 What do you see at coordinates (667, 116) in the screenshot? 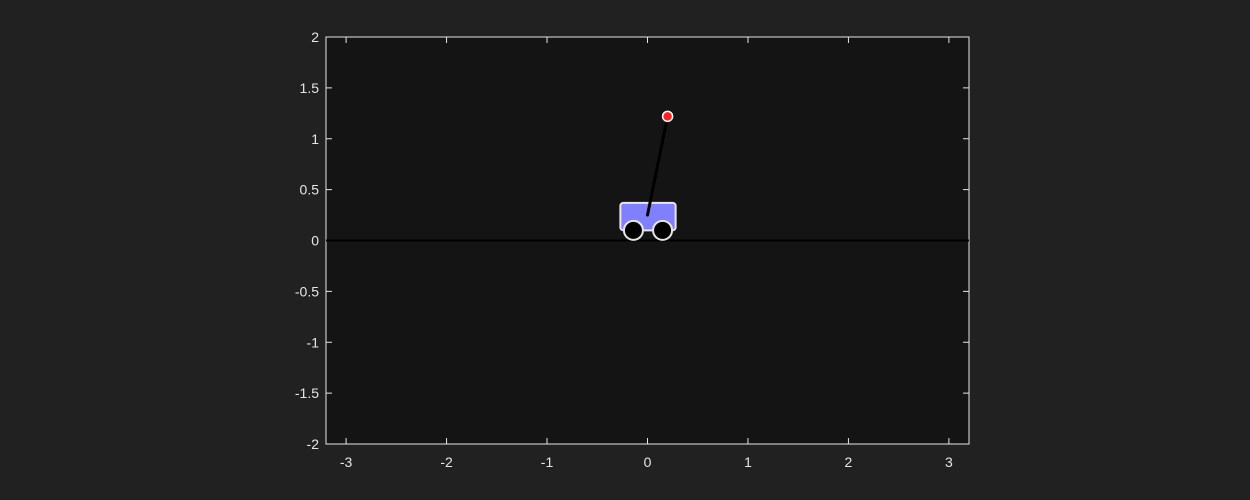
I see `pole-tip-marker` at bounding box center [667, 116].